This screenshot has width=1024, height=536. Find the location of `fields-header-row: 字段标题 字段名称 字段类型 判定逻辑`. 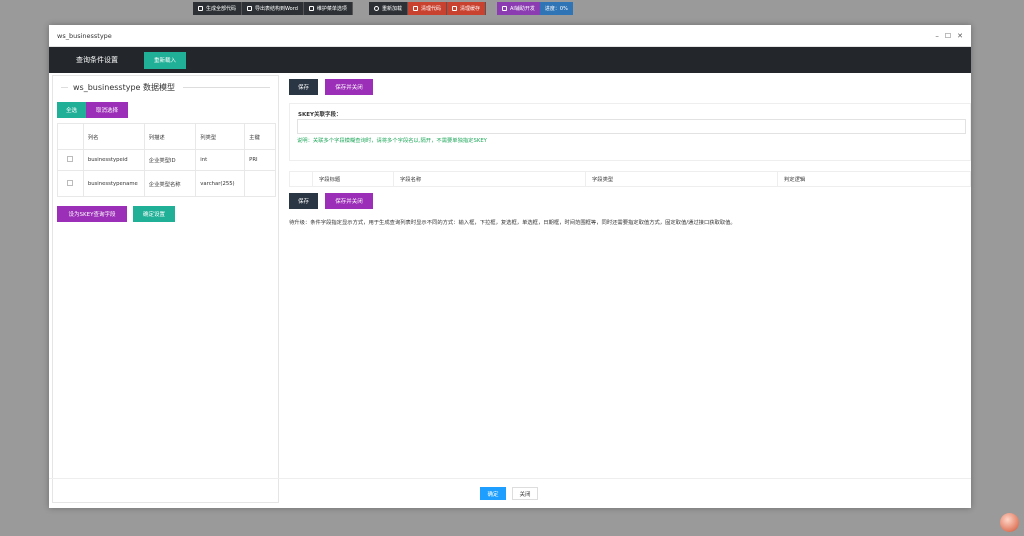

fields-header-row: 字段标题 字段名称 字段类型 判定逻辑 is located at coordinates (630, 179).